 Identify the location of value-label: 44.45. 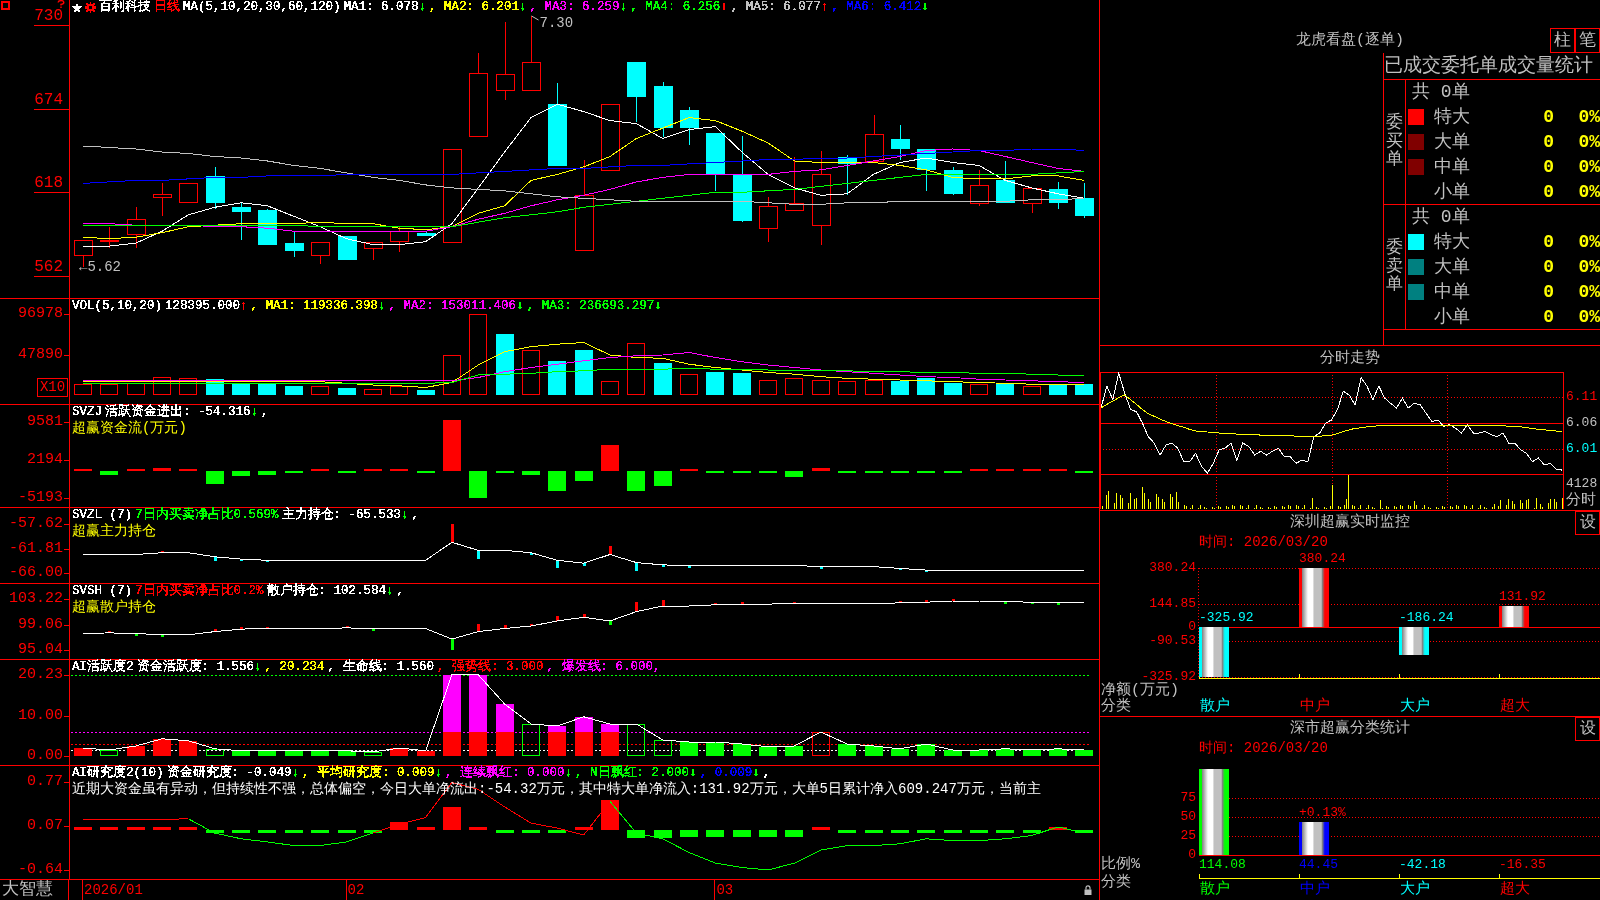
(1318, 865).